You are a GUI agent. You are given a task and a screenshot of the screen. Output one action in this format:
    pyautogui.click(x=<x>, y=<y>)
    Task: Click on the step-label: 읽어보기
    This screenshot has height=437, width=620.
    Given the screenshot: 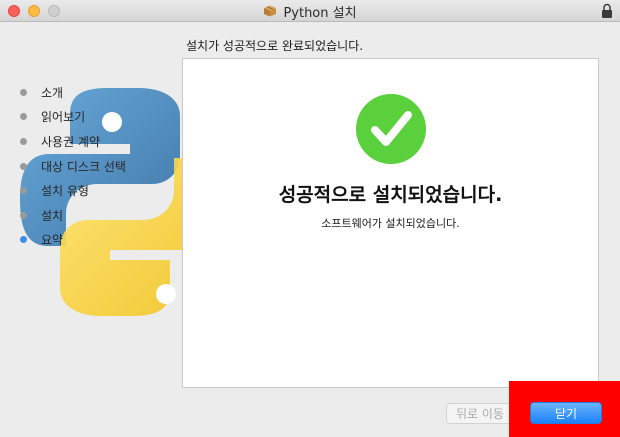 What is the action you would take?
    pyautogui.click(x=63, y=117)
    